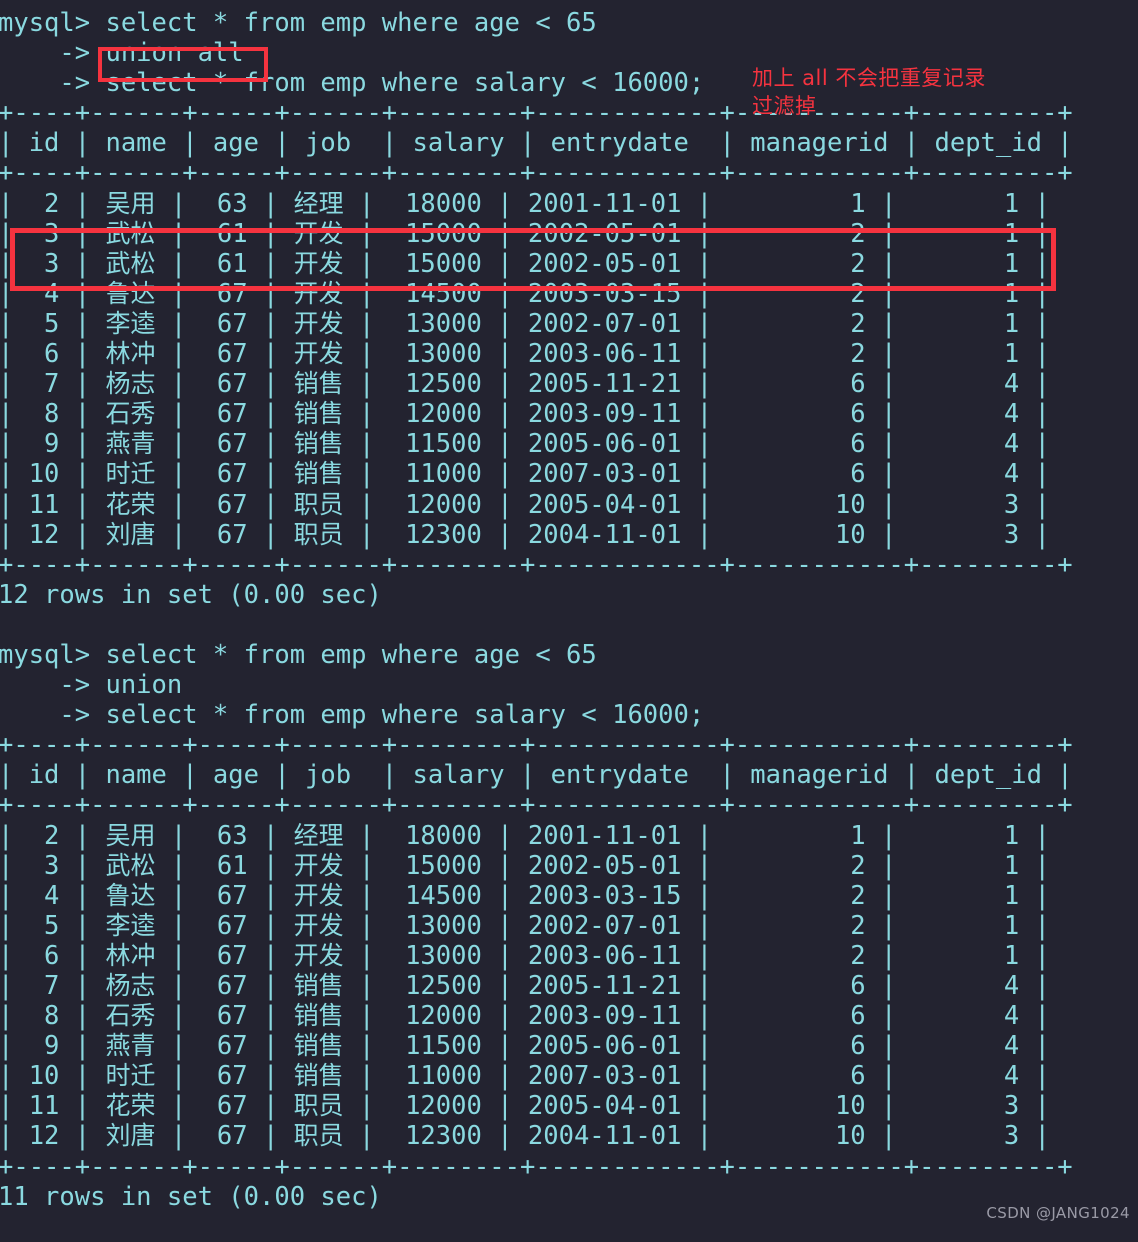 The image size is (1138, 1242). Describe the element at coordinates (1058, 1213) in the screenshot. I see `watermark: CSDN @JANG1024` at that location.